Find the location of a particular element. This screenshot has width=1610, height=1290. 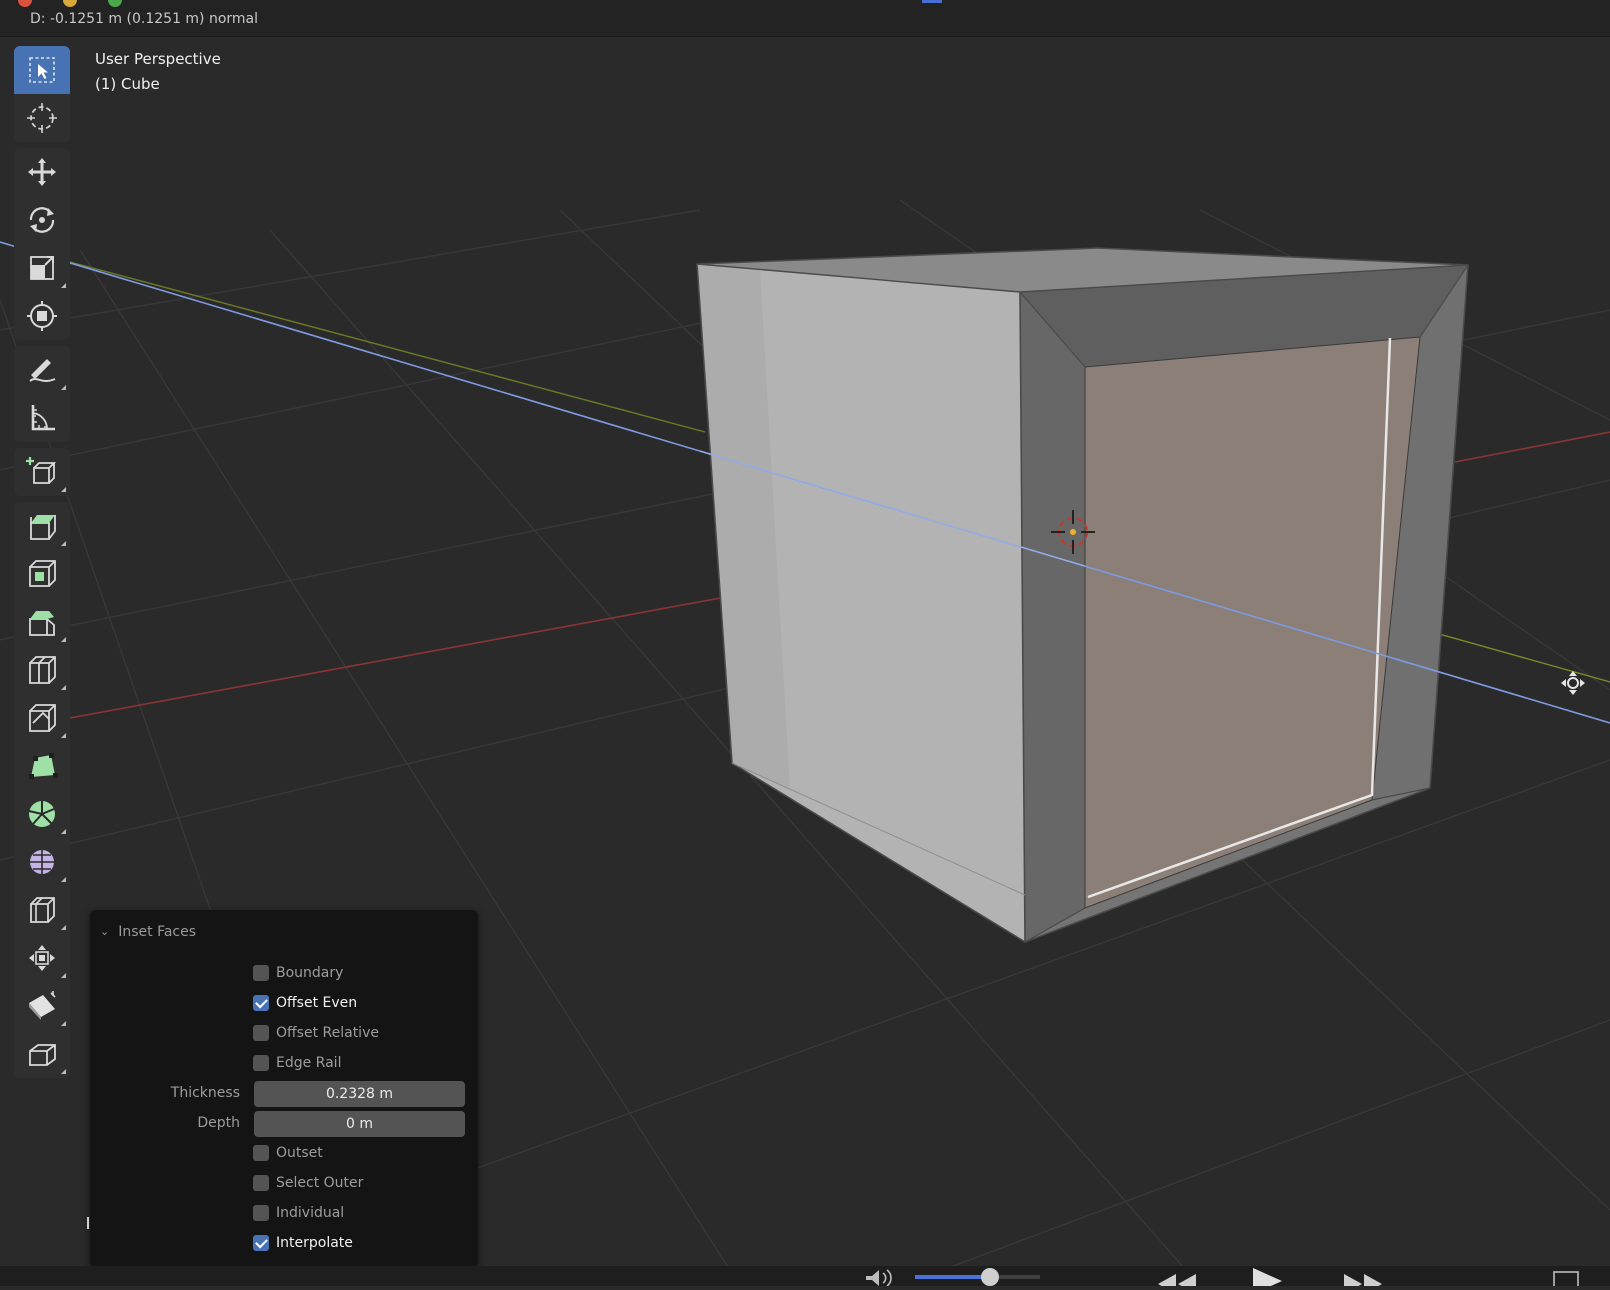

poly-build-icon is located at coordinates (43, 766).